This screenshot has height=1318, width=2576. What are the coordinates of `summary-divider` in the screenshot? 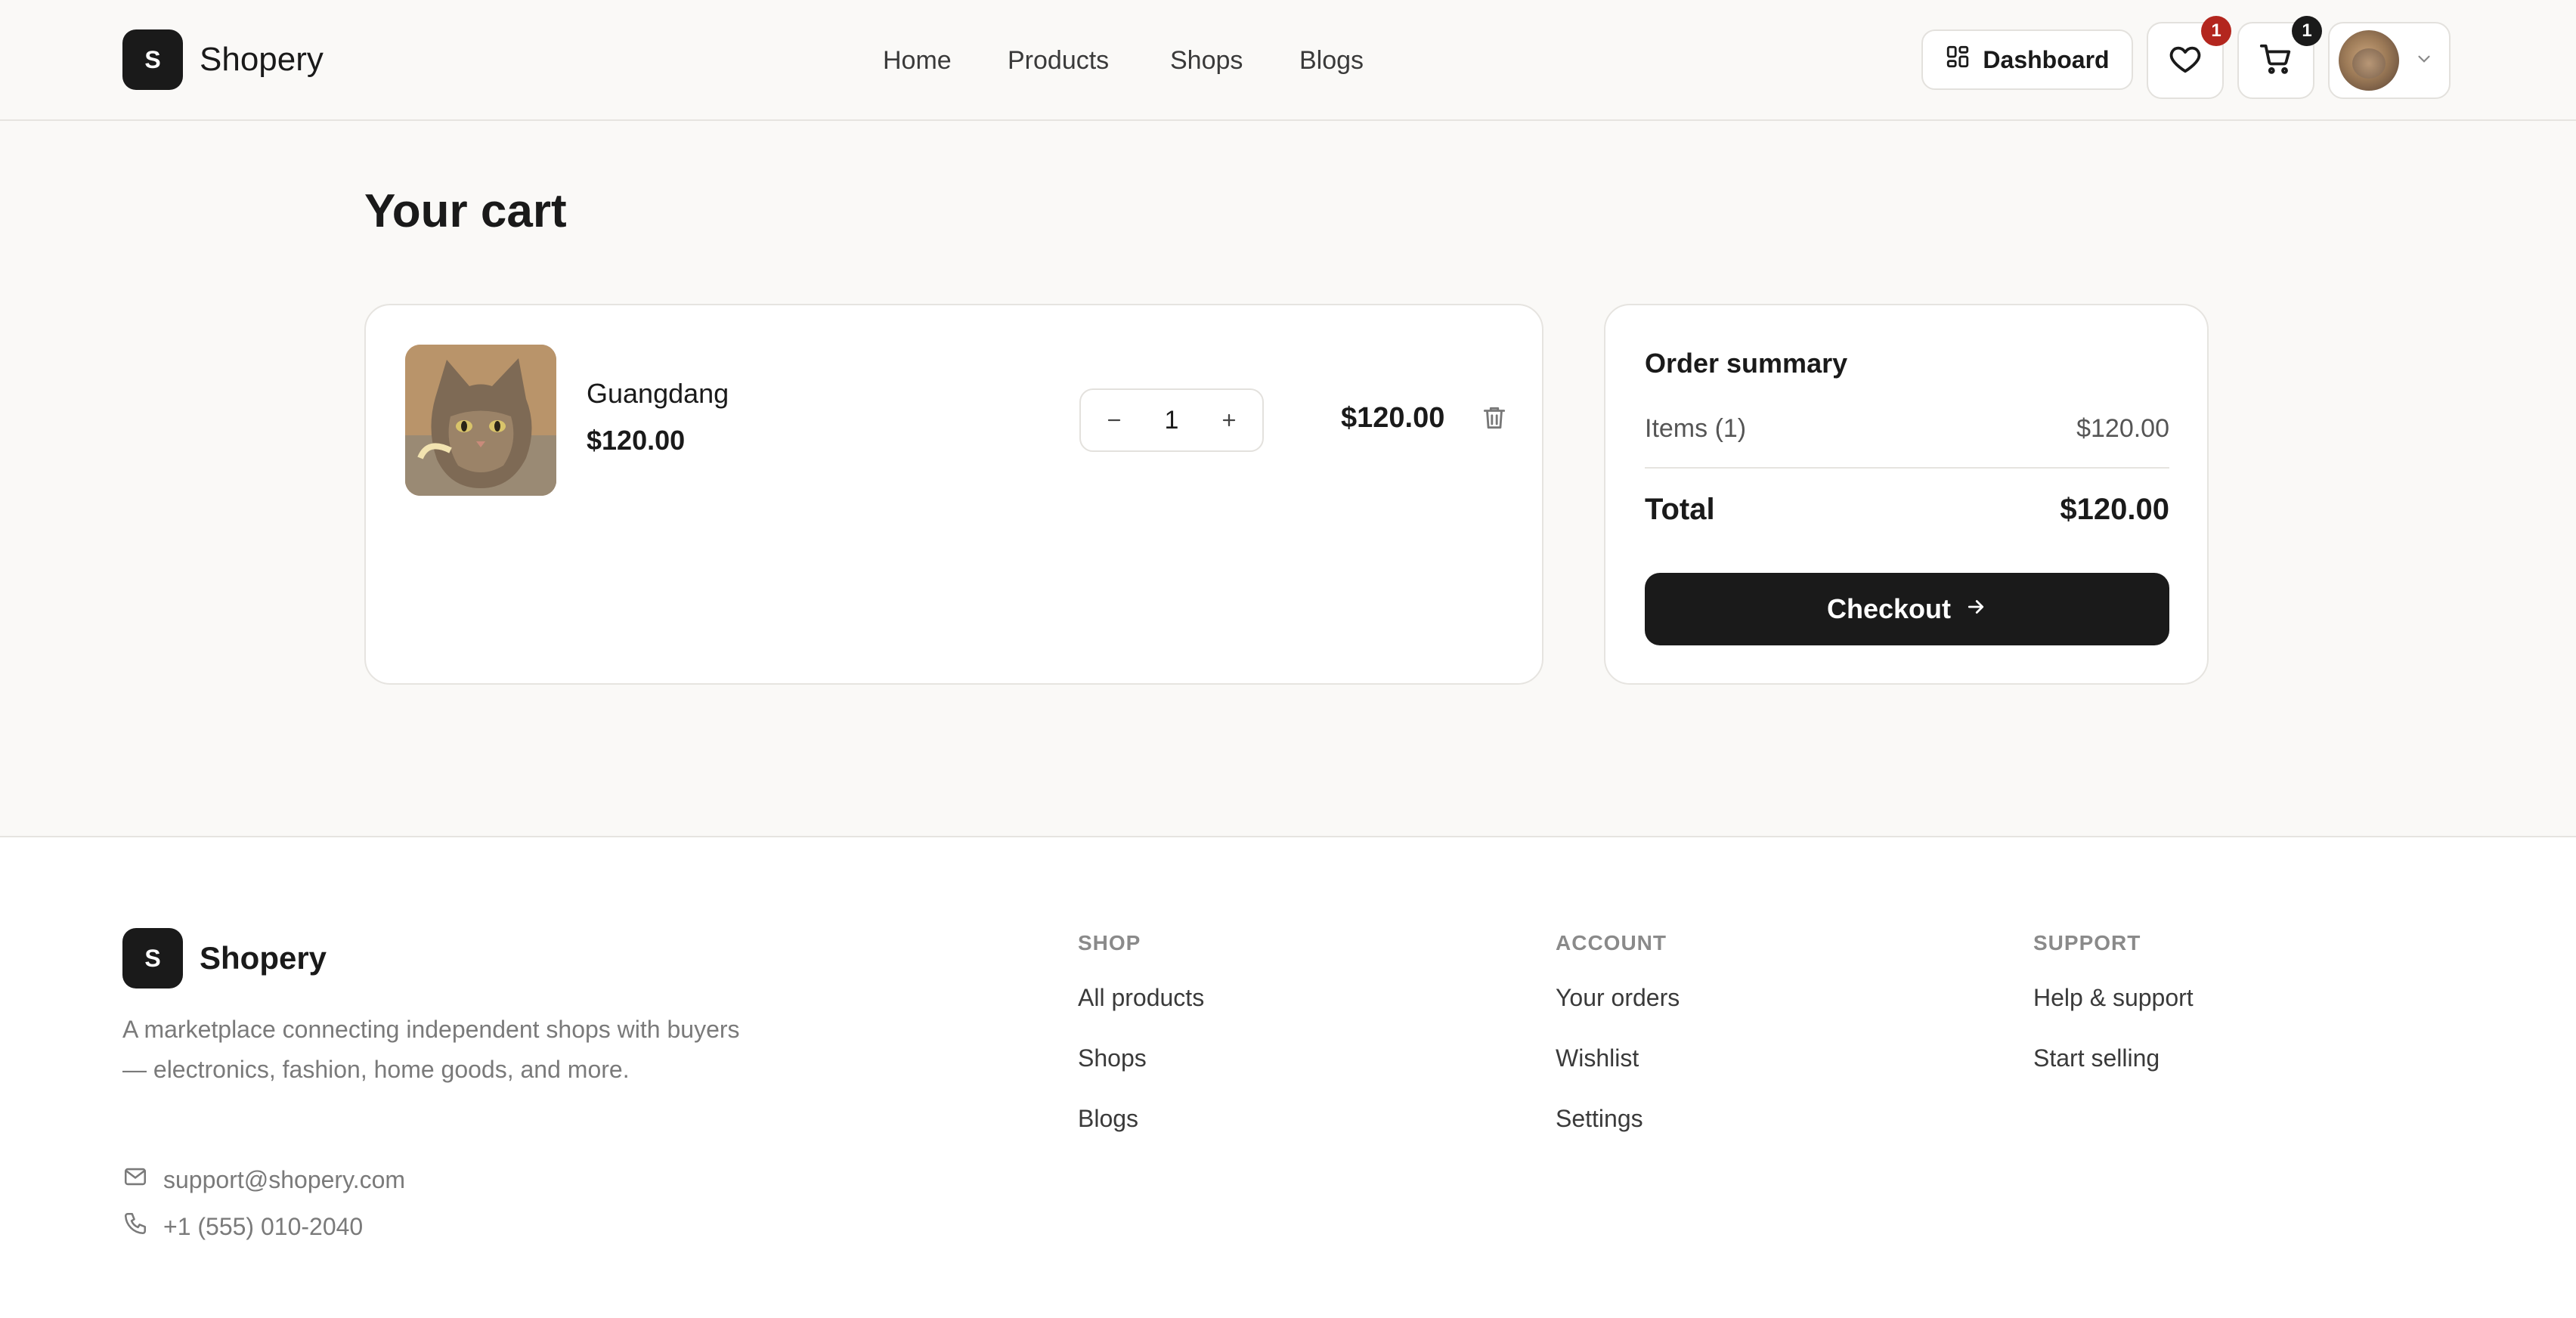 It's located at (1907, 468).